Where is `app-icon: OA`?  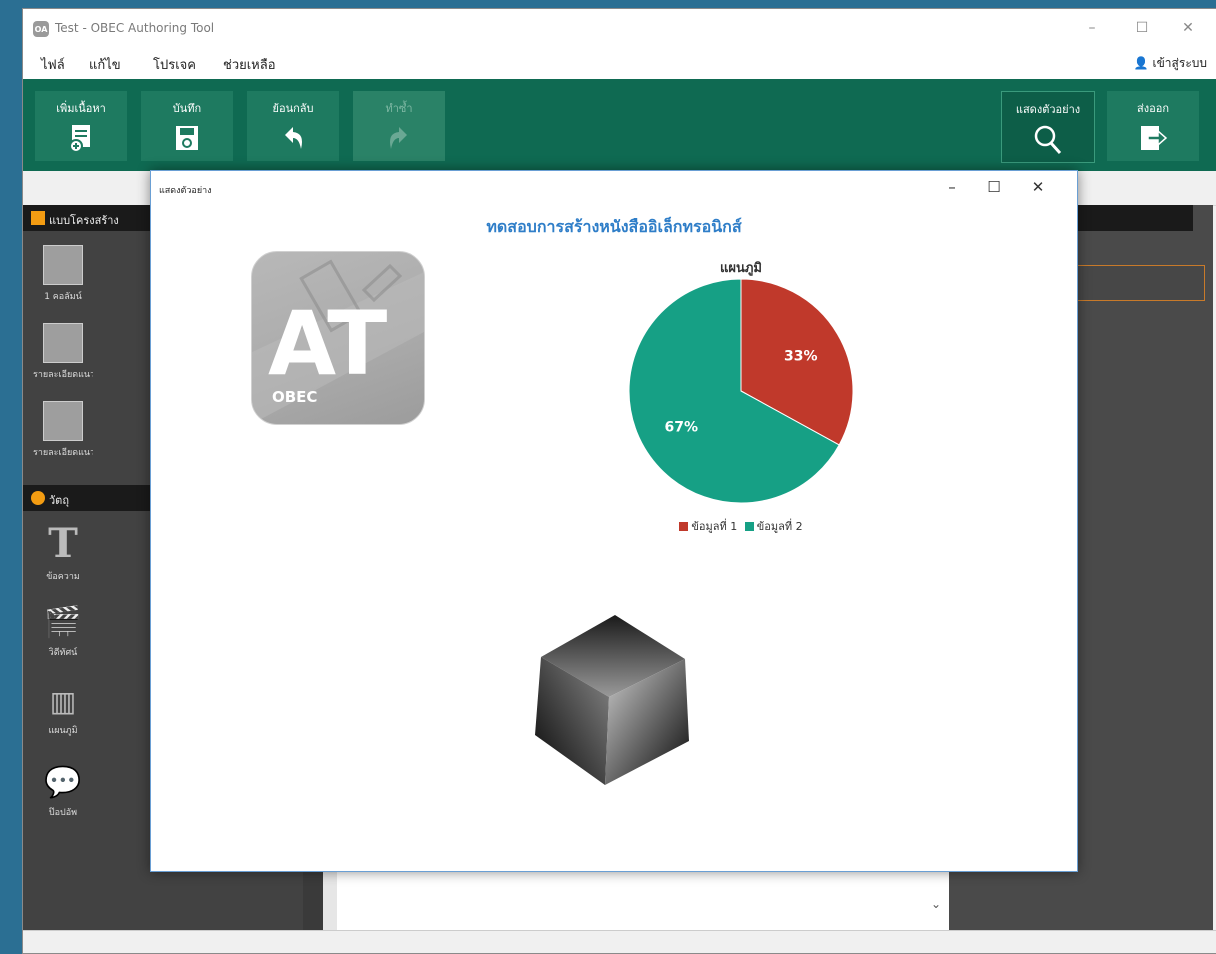 app-icon: OA is located at coordinates (41, 29).